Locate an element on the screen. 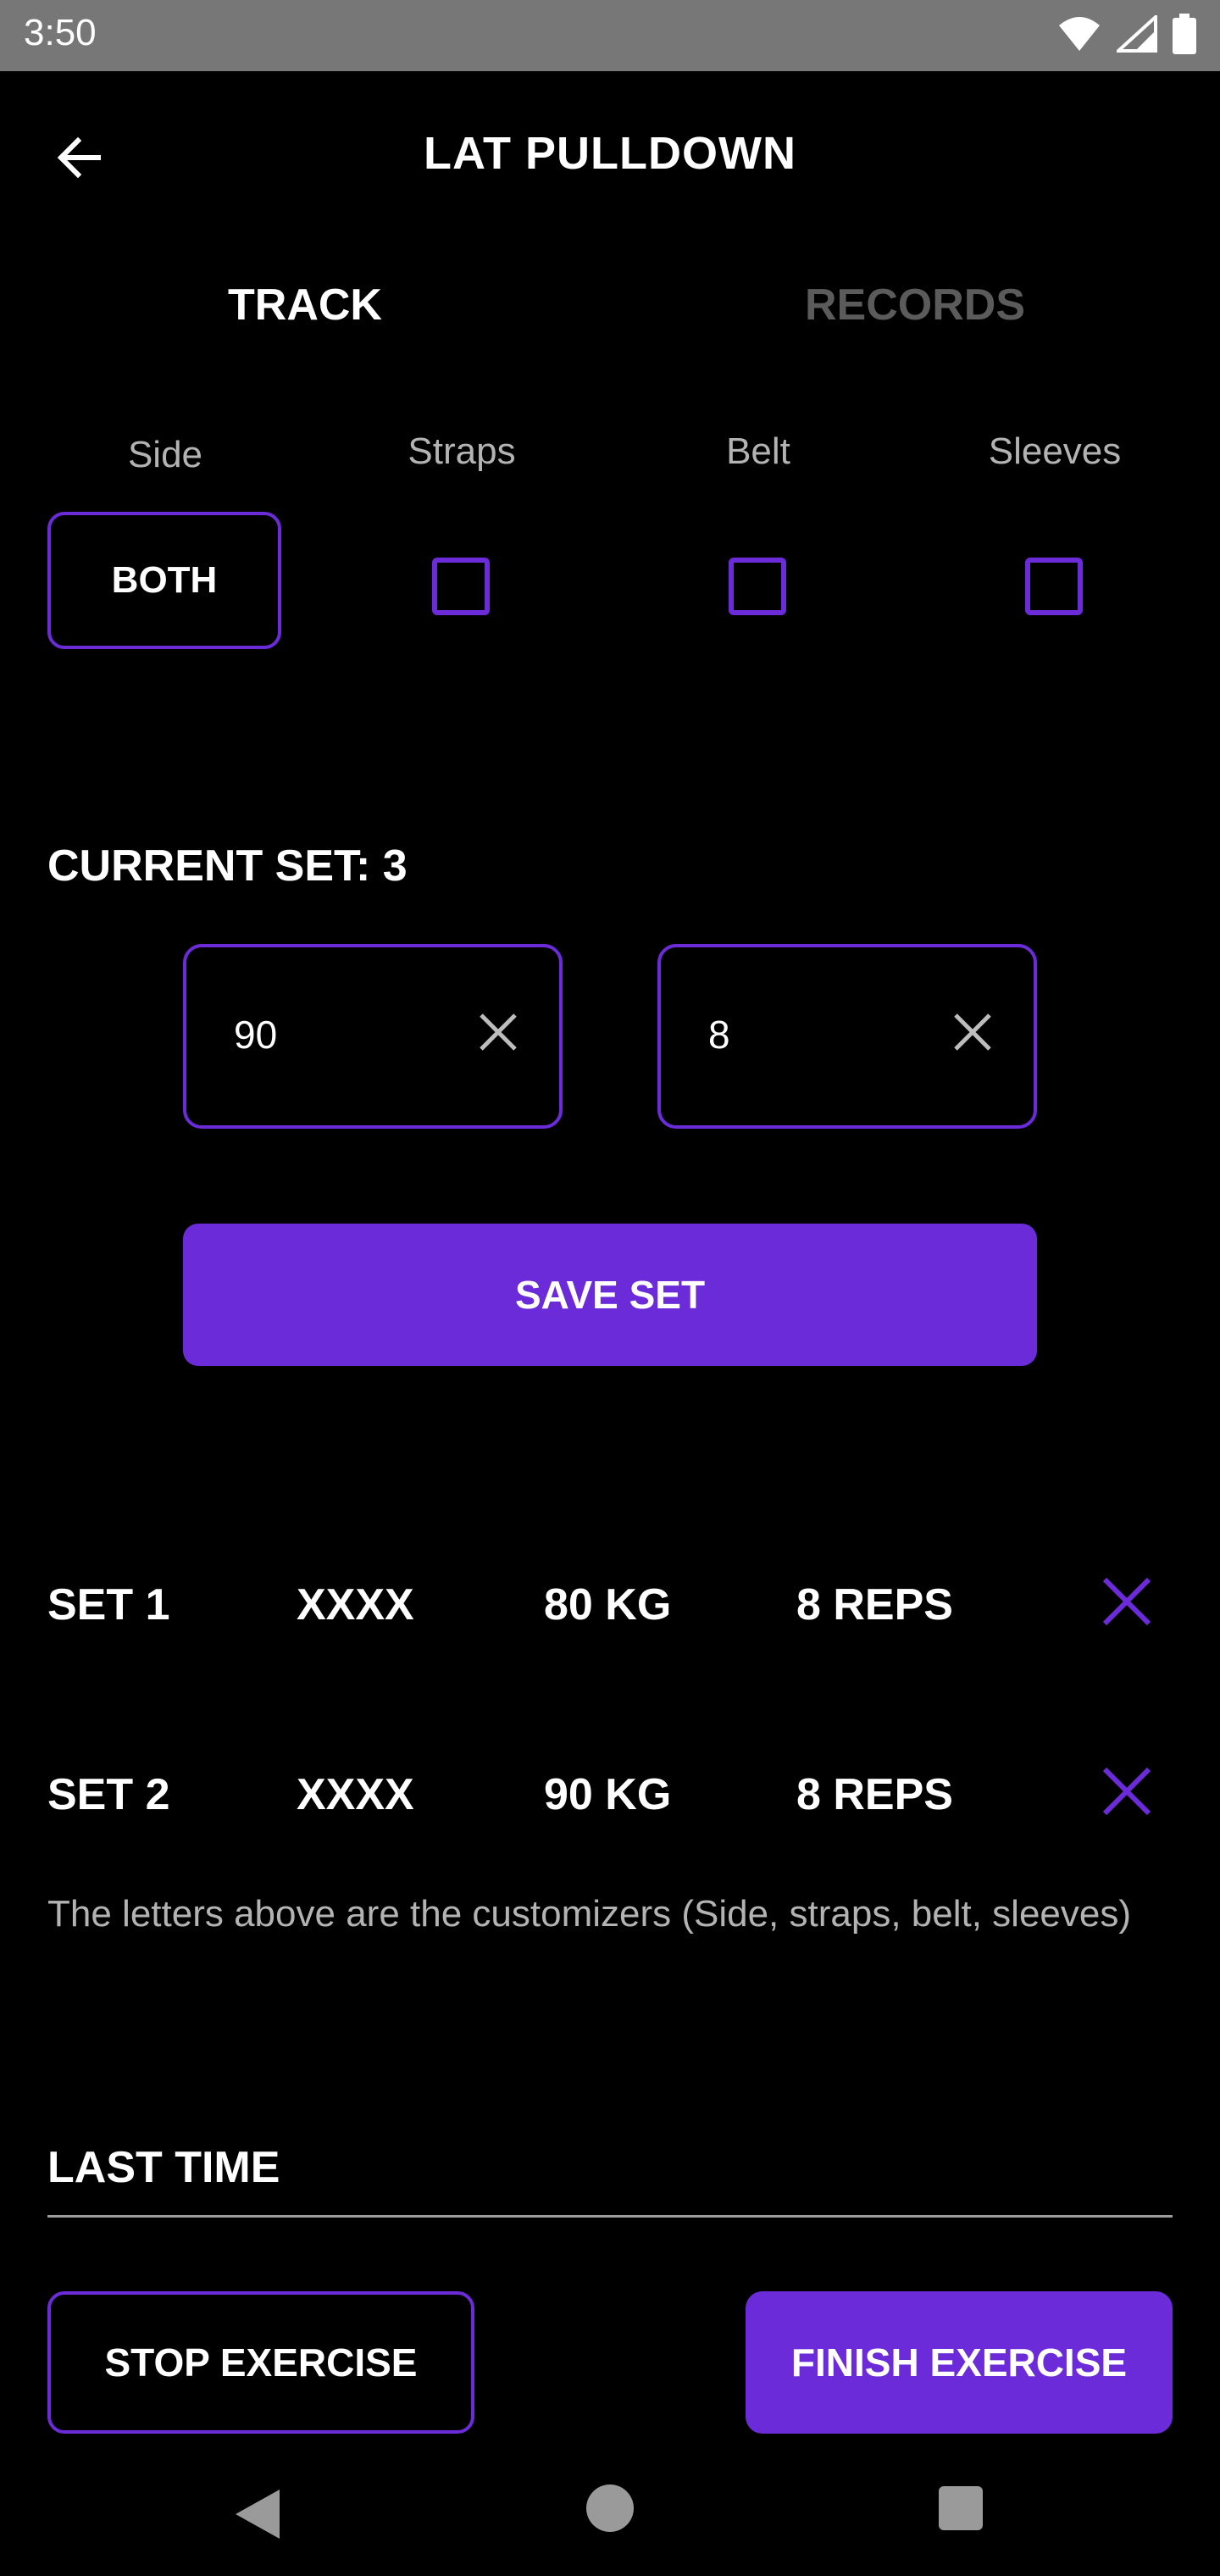 The image size is (1220, 2576). straps-checkbox is located at coordinates (461, 586).